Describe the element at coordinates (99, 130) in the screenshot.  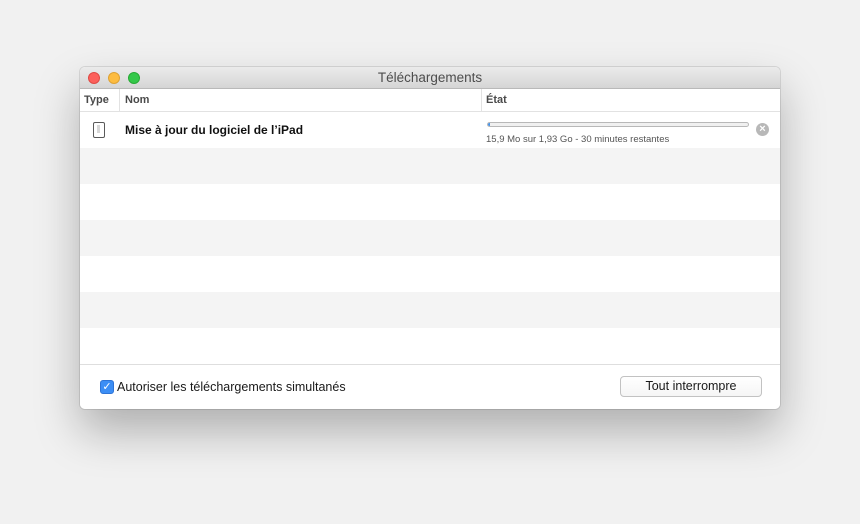
I see `ipad-icon` at that location.